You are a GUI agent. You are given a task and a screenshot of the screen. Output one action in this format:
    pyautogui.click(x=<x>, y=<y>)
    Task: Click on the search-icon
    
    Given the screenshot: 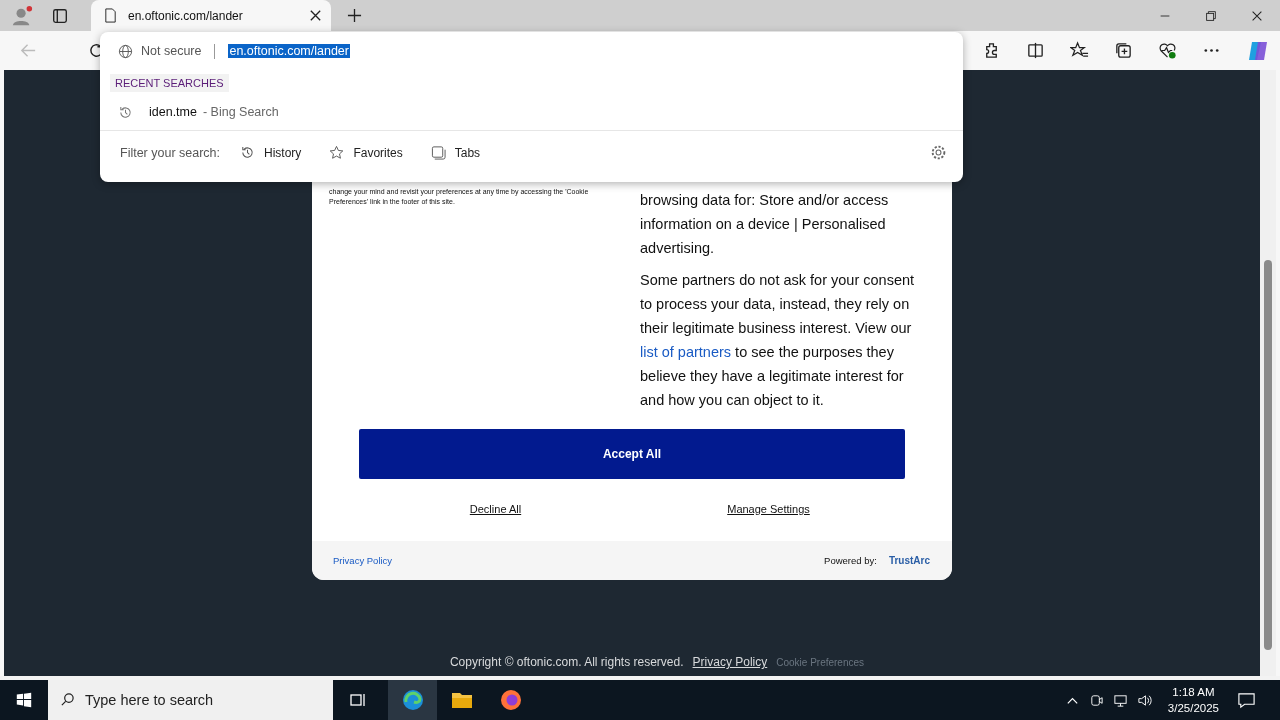 What is the action you would take?
    pyautogui.click(x=67, y=699)
    